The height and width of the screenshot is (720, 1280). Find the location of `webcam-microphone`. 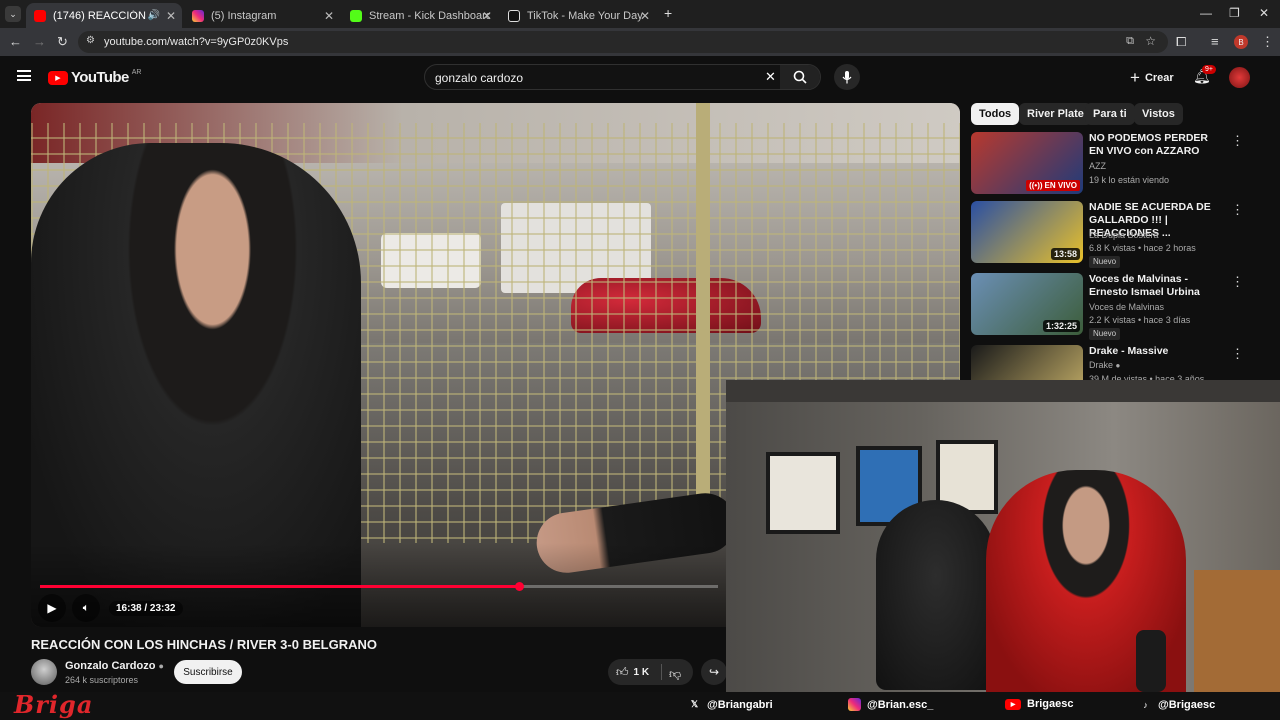

webcam-microphone is located at coordinates (1151, 661).